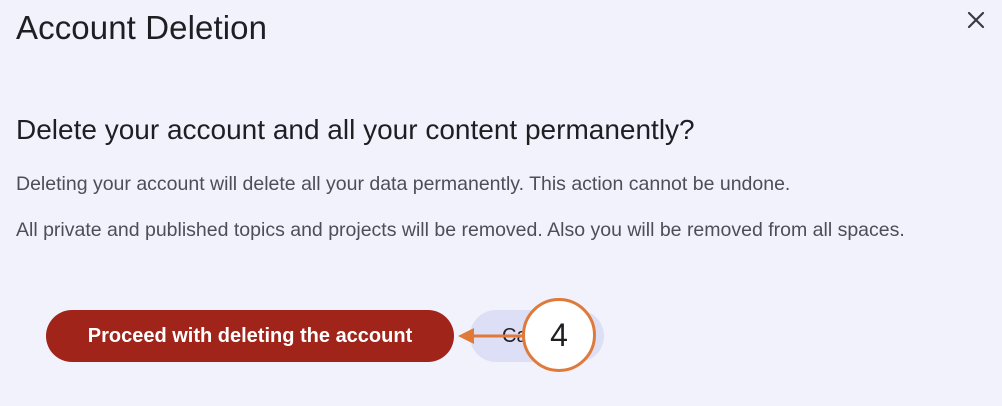  I want to click on close-icon, so click(976, 20).